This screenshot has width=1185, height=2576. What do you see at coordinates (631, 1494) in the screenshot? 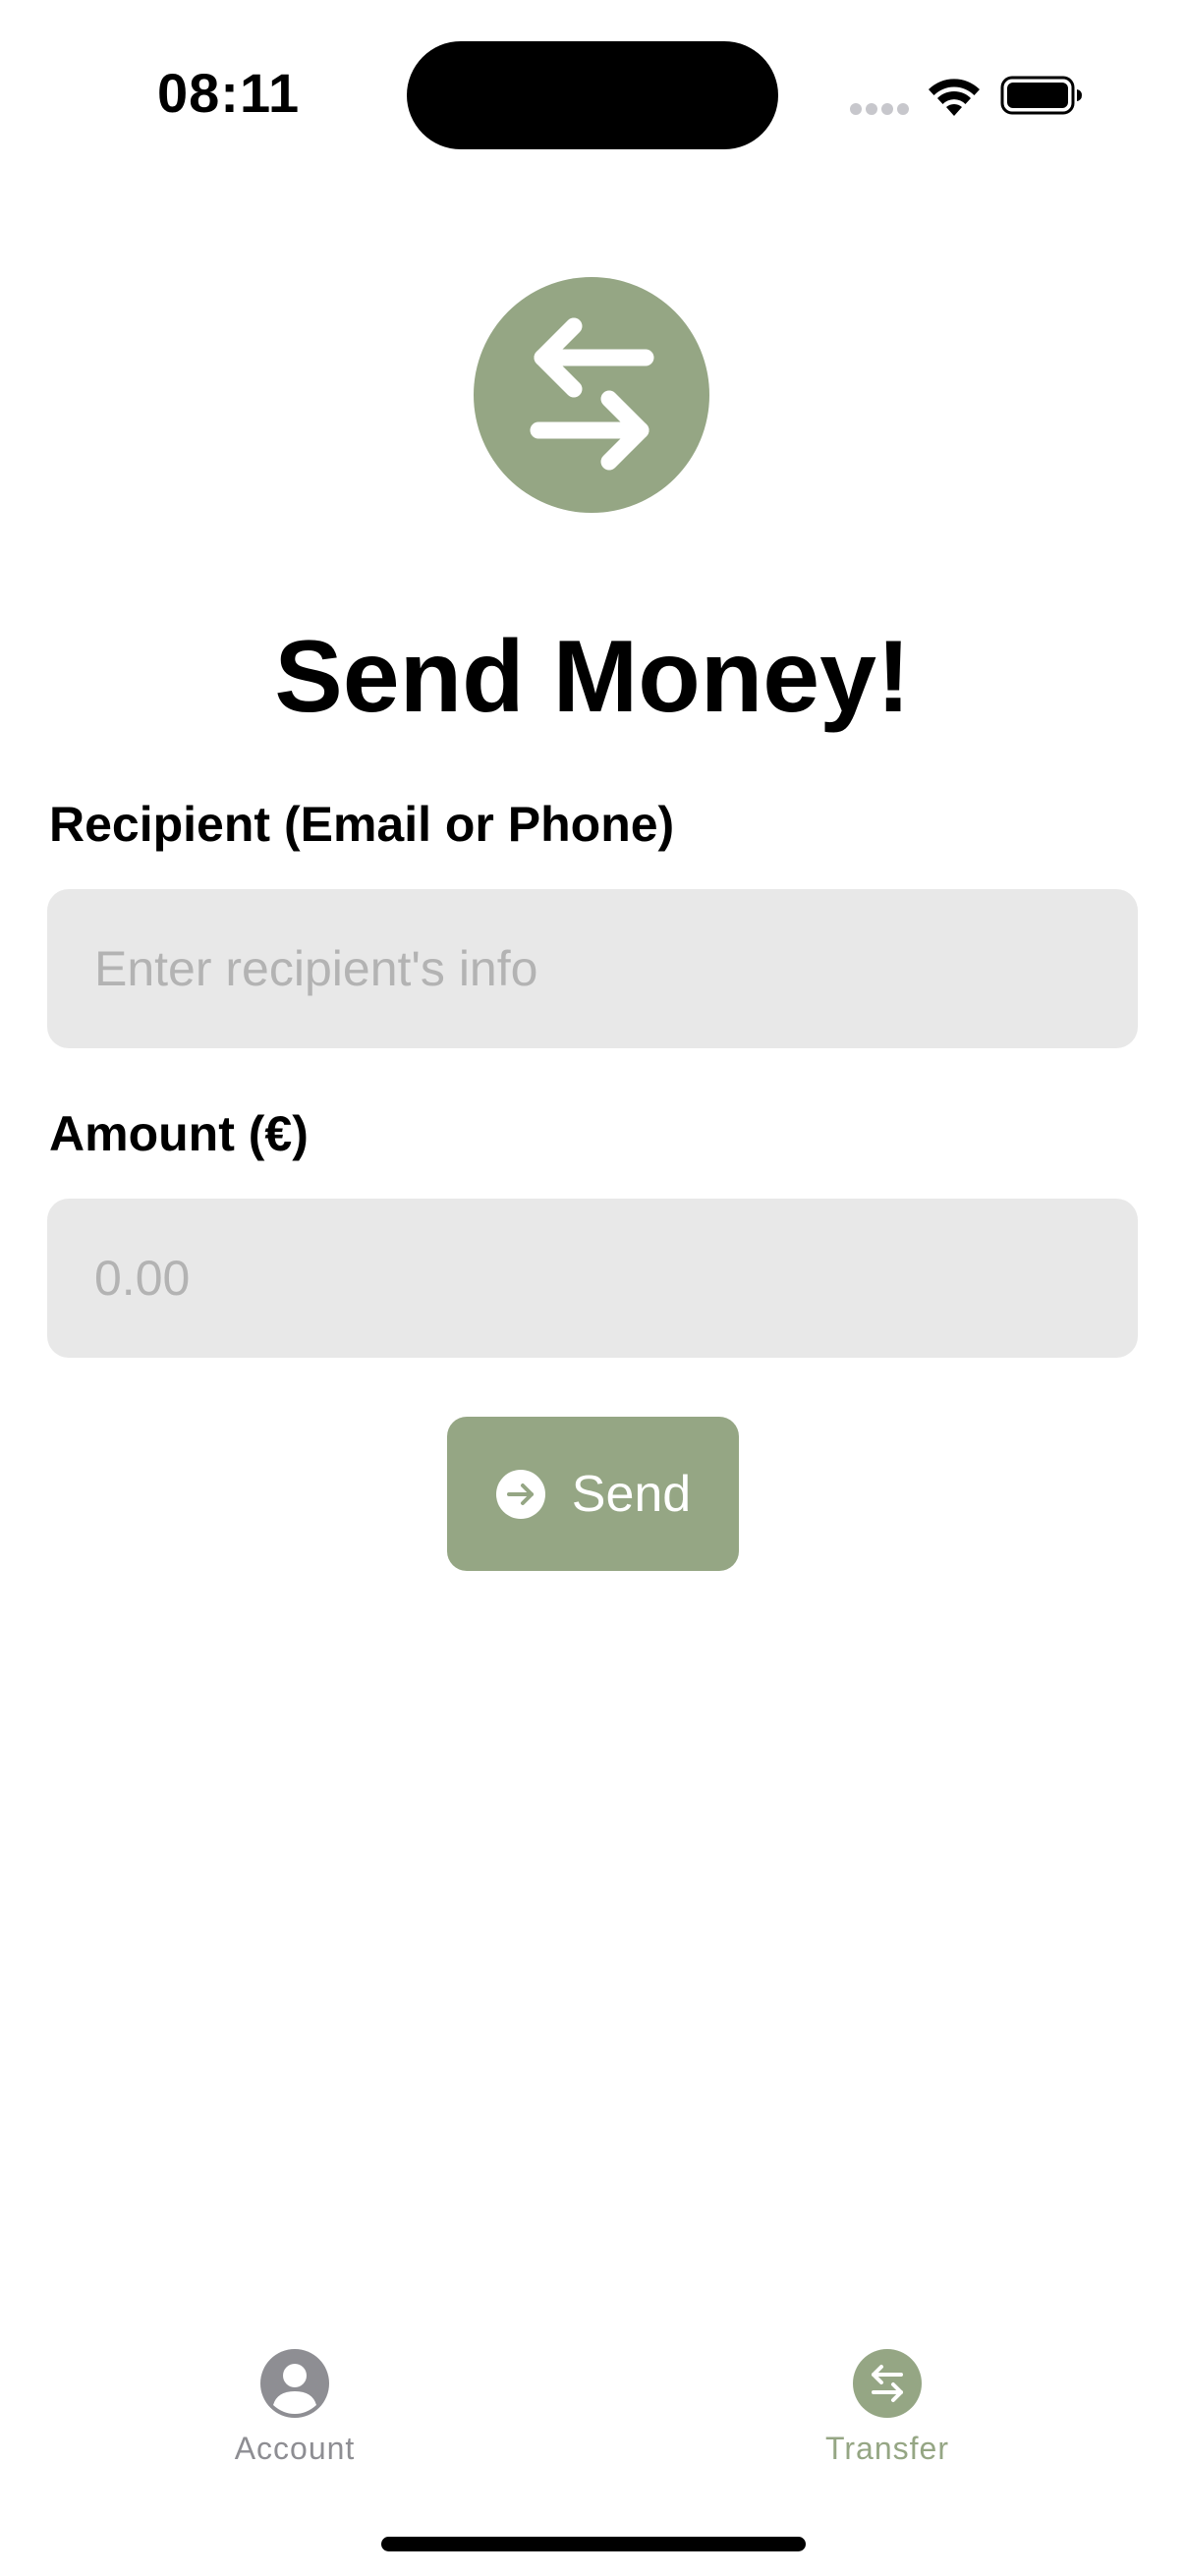
I see `send-button-label: Send` at bounding box center [631, 1494].